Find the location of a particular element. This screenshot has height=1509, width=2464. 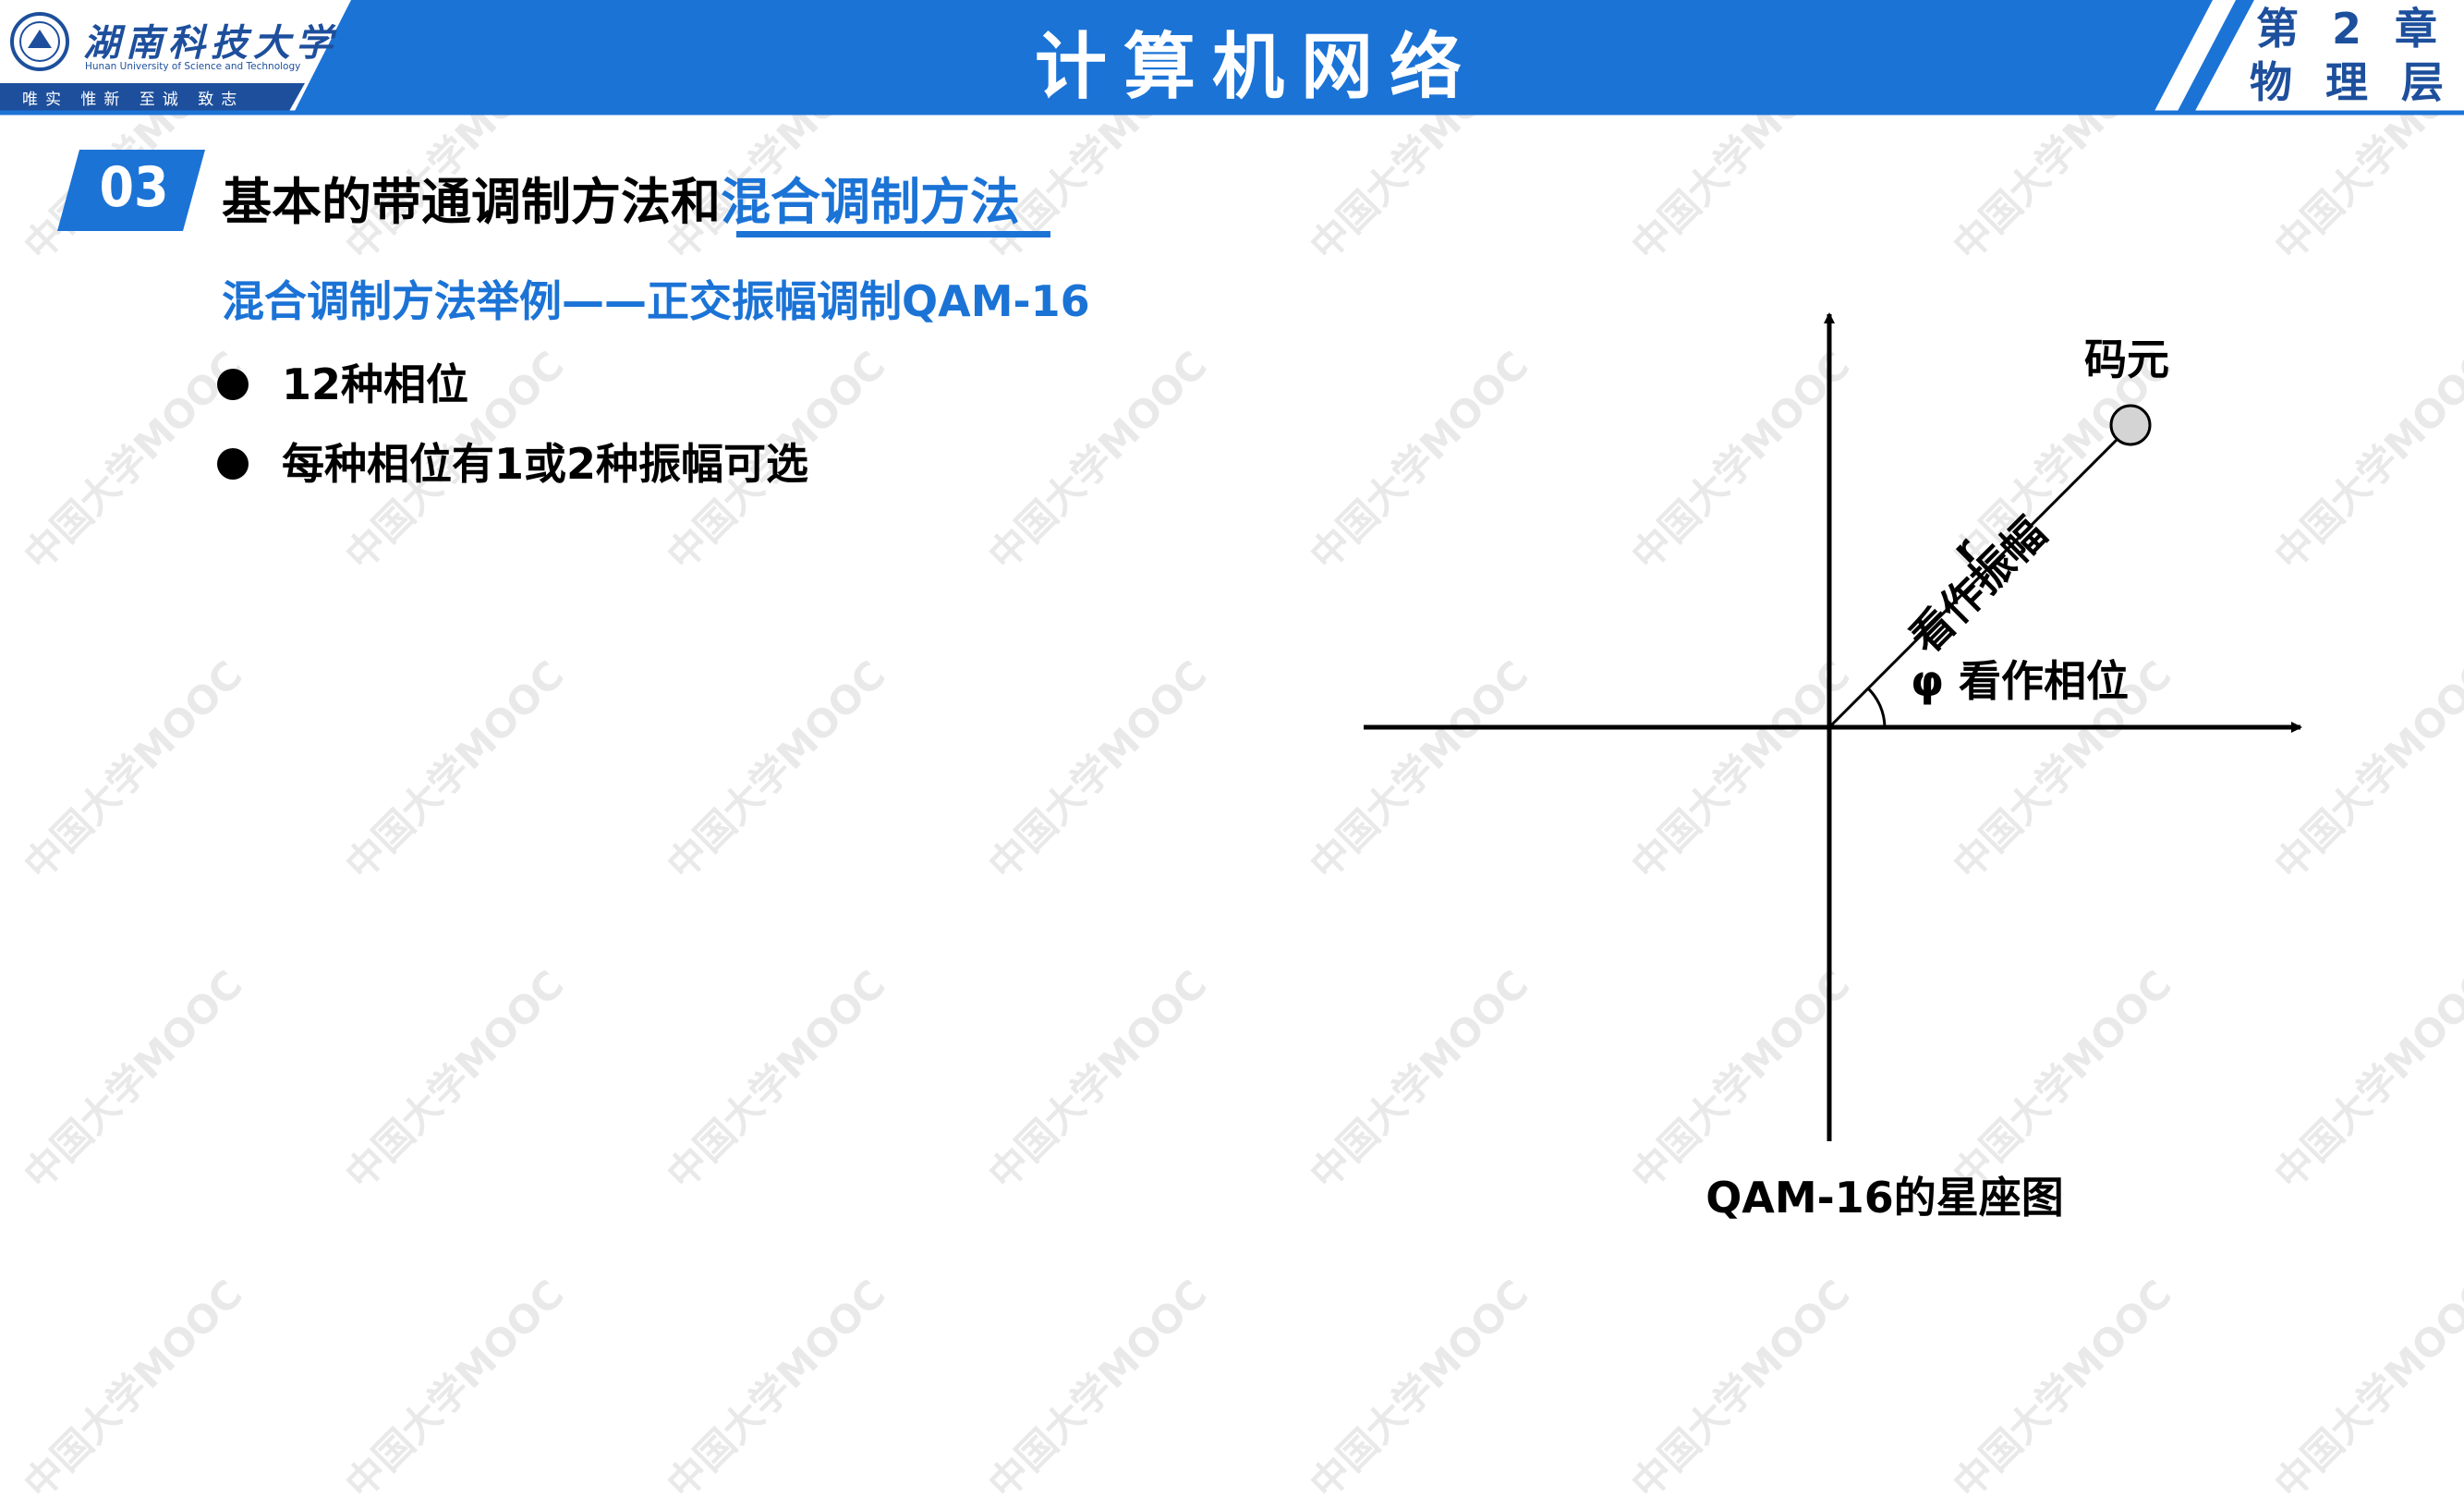

section-title-underline is located at coordinates (893, 234).